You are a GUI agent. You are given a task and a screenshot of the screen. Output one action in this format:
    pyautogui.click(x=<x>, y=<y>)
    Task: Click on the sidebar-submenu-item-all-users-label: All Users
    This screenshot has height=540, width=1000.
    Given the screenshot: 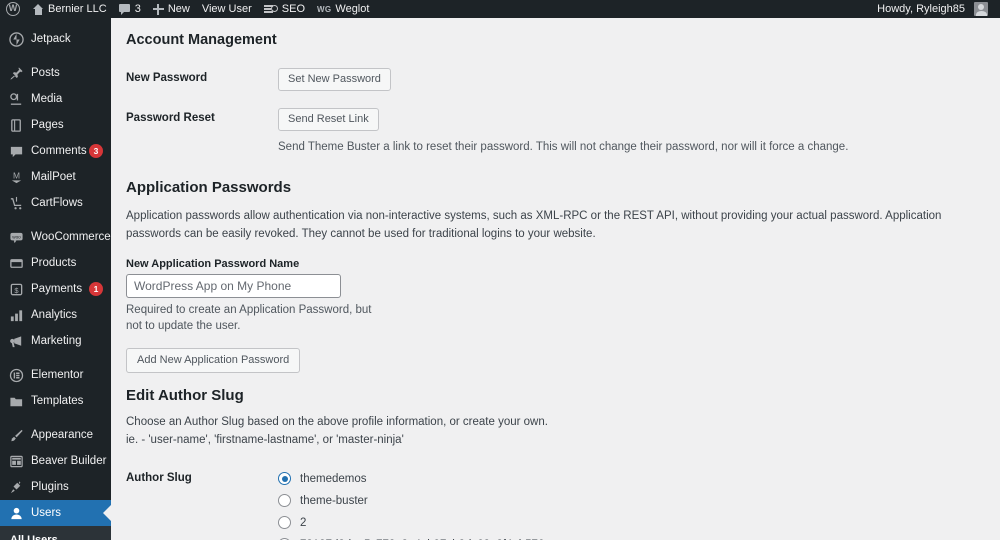 What is the action you would take?
    pyautogui.click(x=34, y=537)
    